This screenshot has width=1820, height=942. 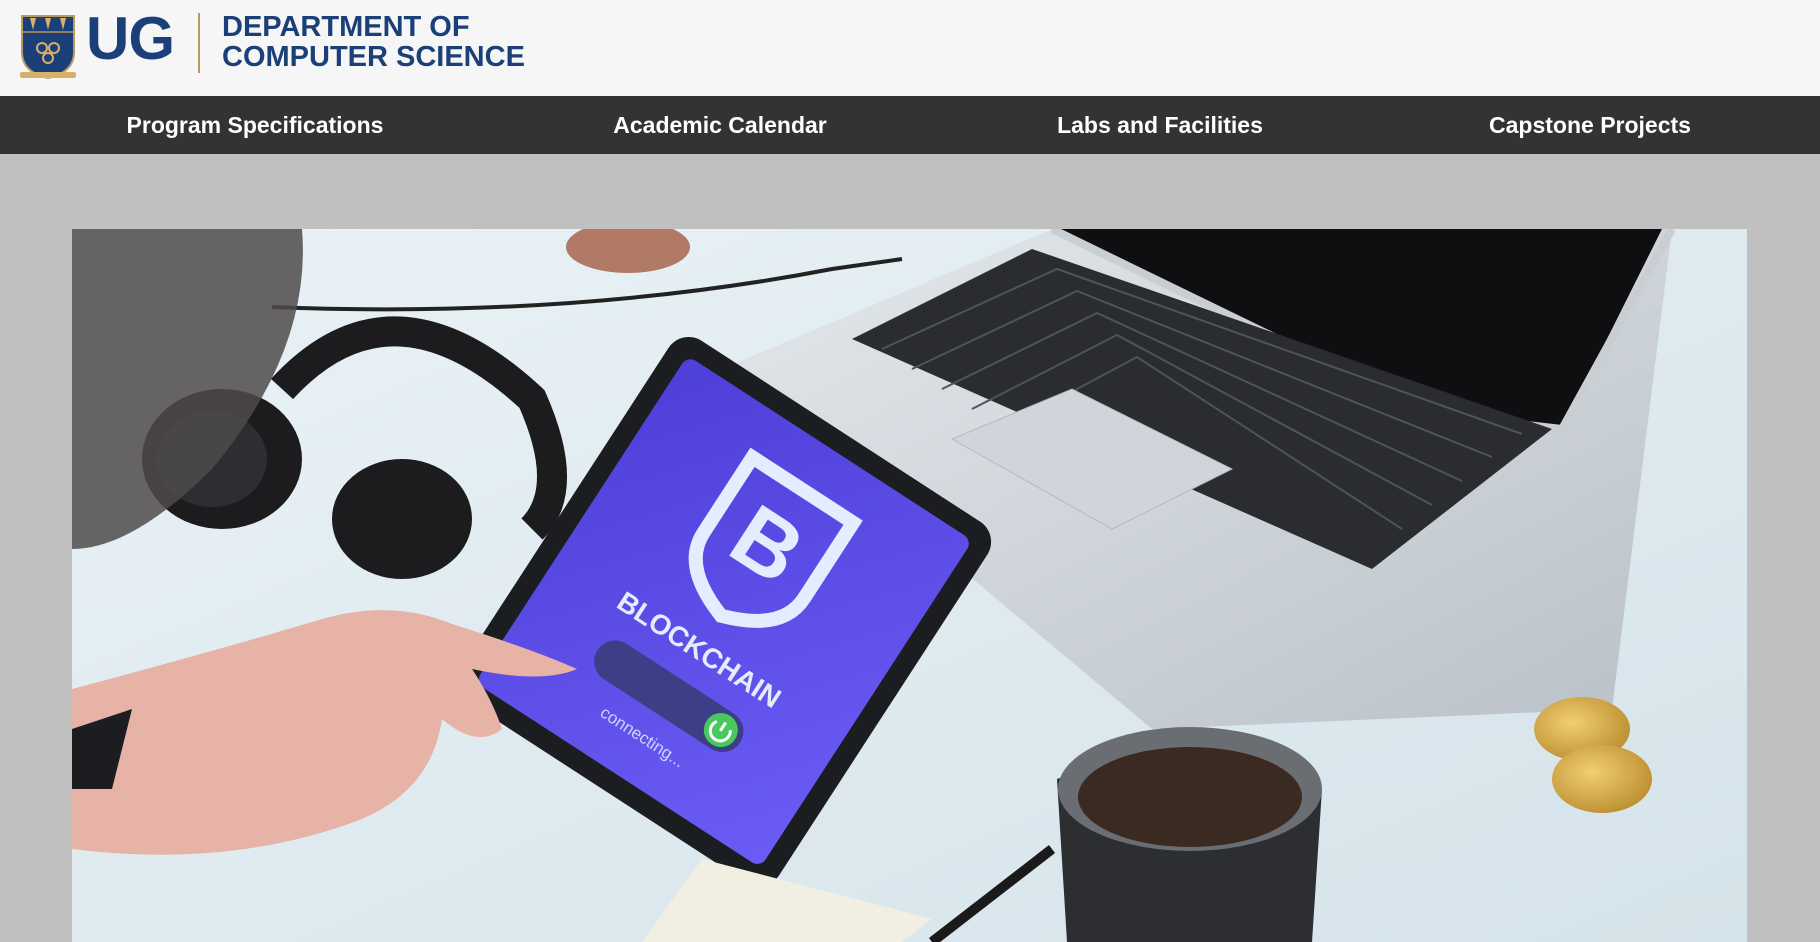 I want to click on logo-wordmark: UG, so click(x=130, y=39).